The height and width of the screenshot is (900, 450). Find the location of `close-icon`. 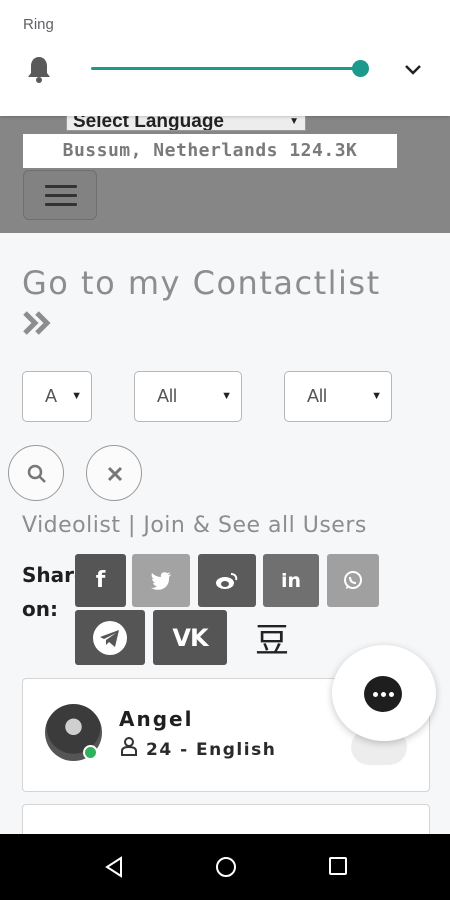

close-icon is located at coordinates (115, 474).